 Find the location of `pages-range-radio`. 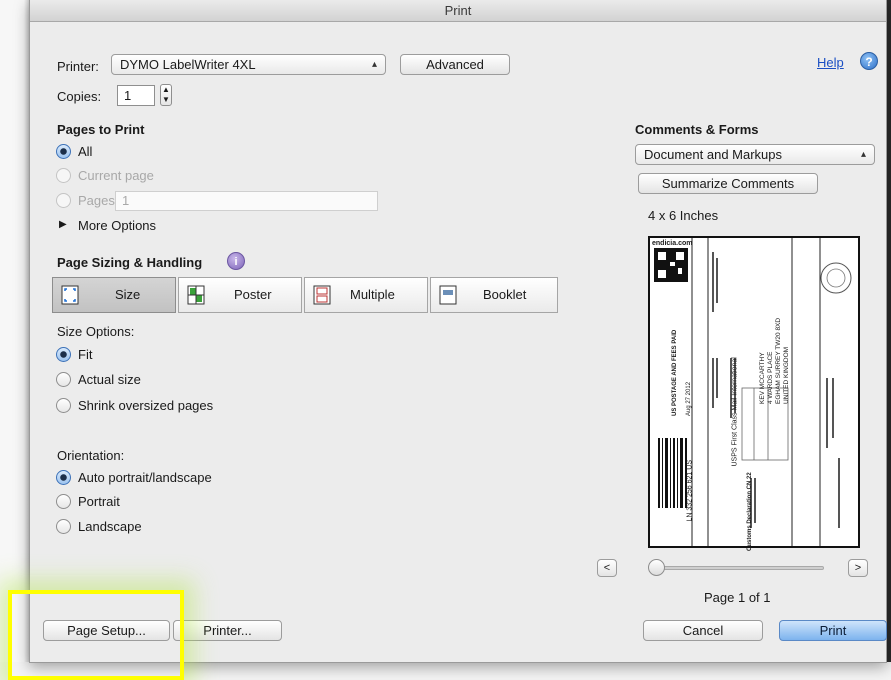

pages-range-radio is located at coordinates (63, 200).